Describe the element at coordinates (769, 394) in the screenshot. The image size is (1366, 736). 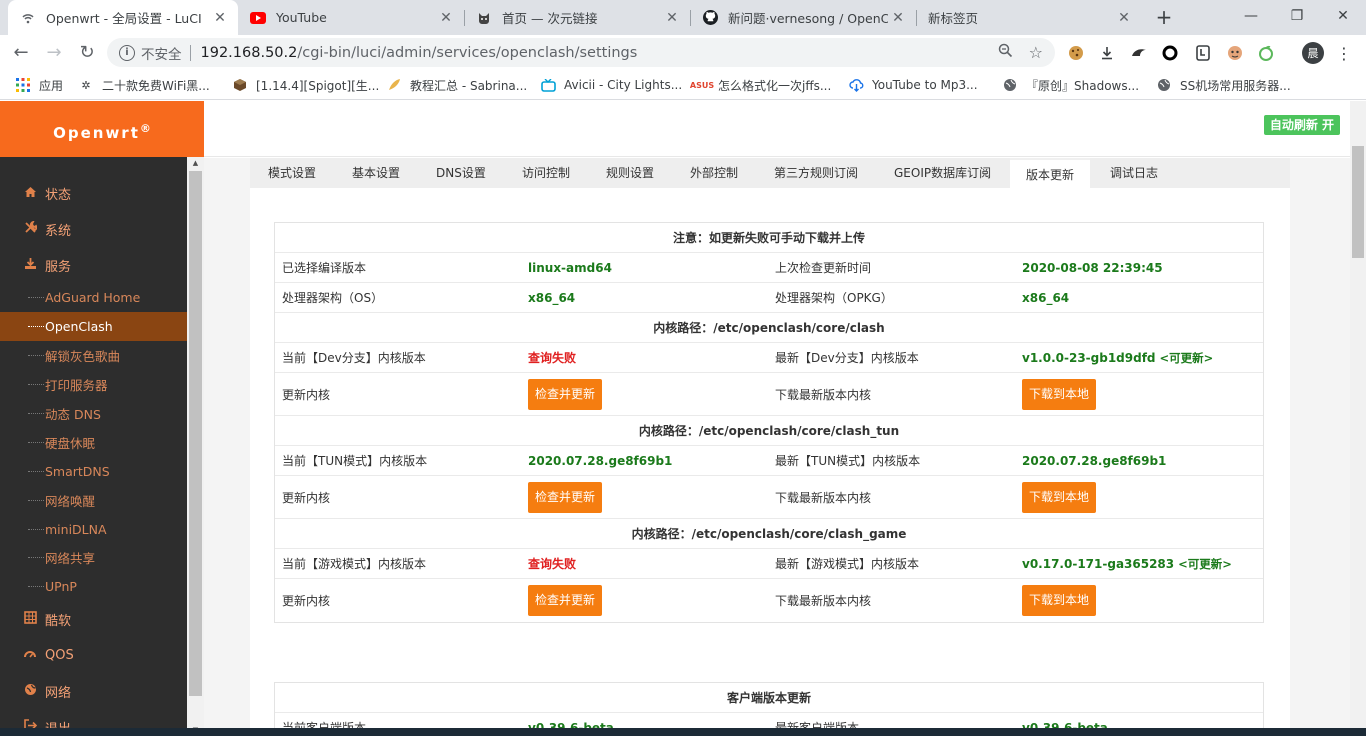
I see `table-row: 更新内核 检查并更新 下载最新版本内核 下载到本地` at that location.